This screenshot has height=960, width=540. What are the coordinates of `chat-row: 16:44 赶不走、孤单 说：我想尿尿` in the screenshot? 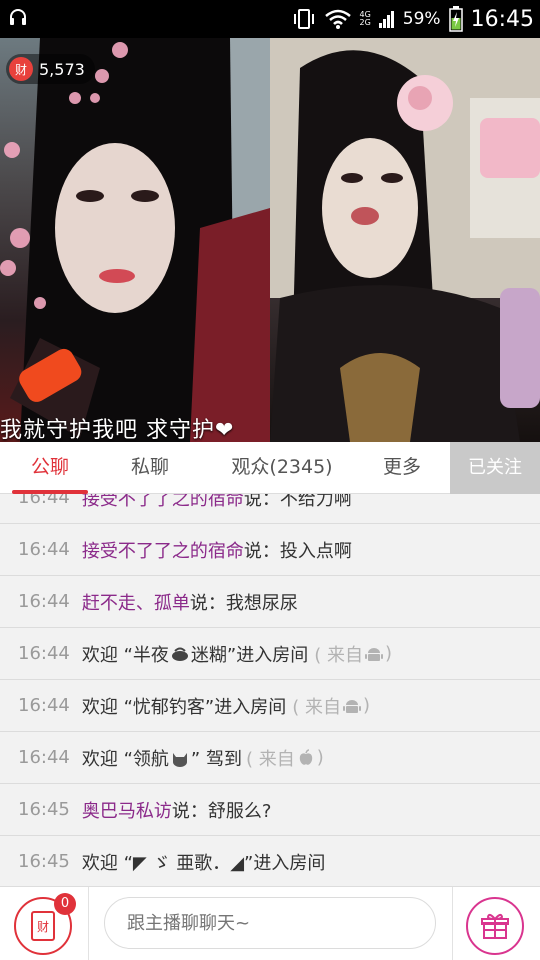 It's located at (270, 602).